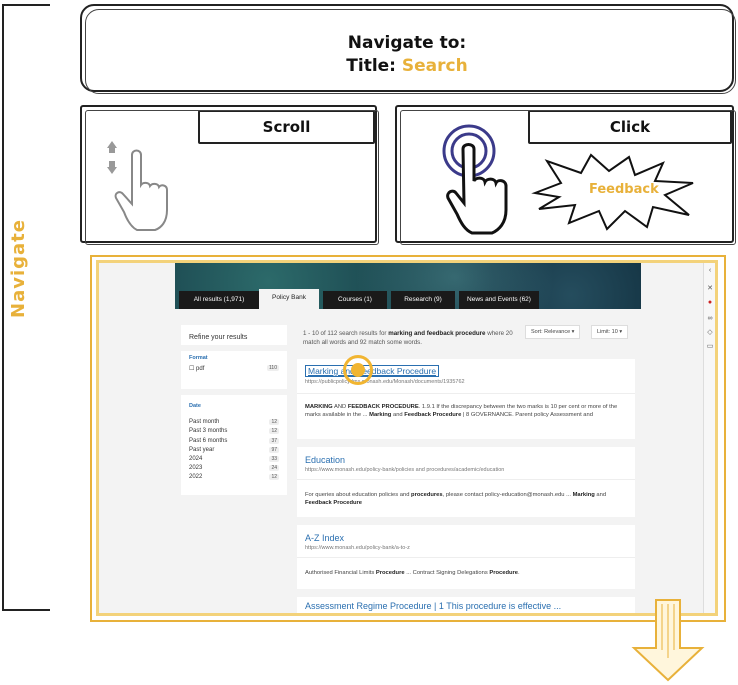 This screenshot has height=685, width=738. I want to click on tab-all-results: All results (1,971), so click(219, 300).